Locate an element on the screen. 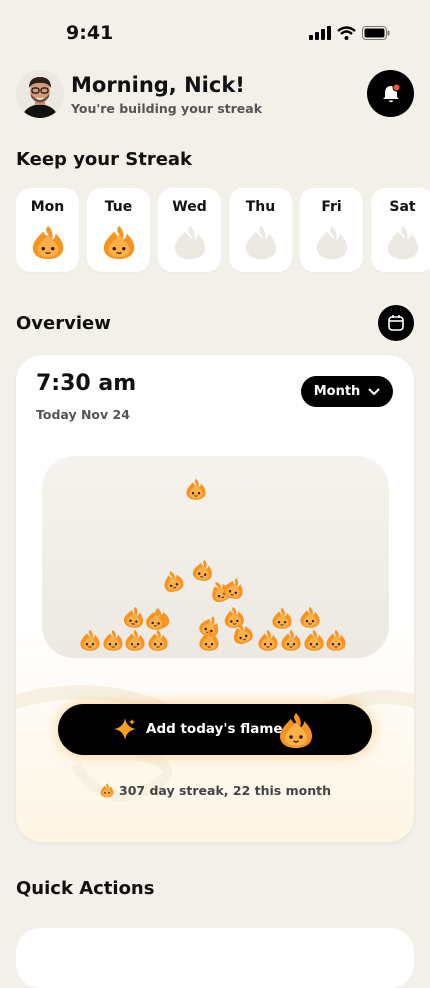  day-card-tue: Tue is located at coordinates (118, 230).